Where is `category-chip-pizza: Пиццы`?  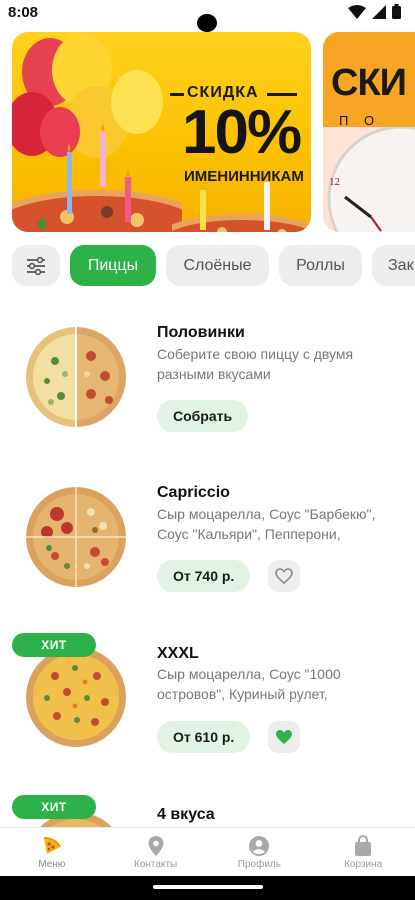
category-chip-pizza: Пиццы is located at coordinates (113, 265).